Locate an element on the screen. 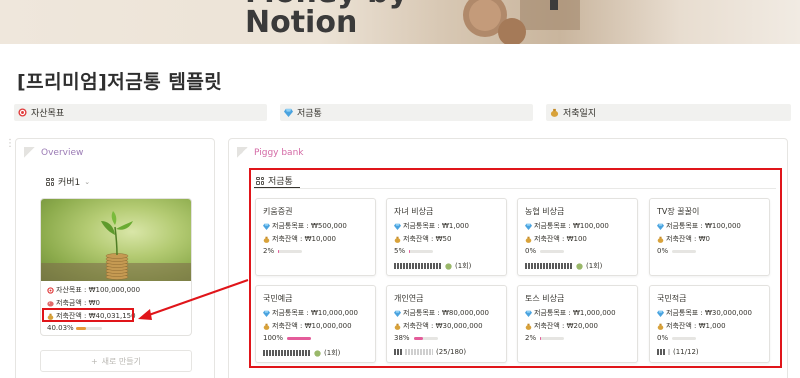 The height and width of the screenshot is (378, 800). progress-row: 40.03% is located at coordinates (74, 328).